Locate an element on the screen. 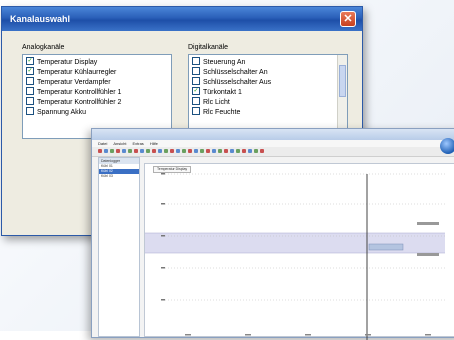 The image size is (454, 340). digital-channel-label: Steuerung An is located at coordinates (224, 62).